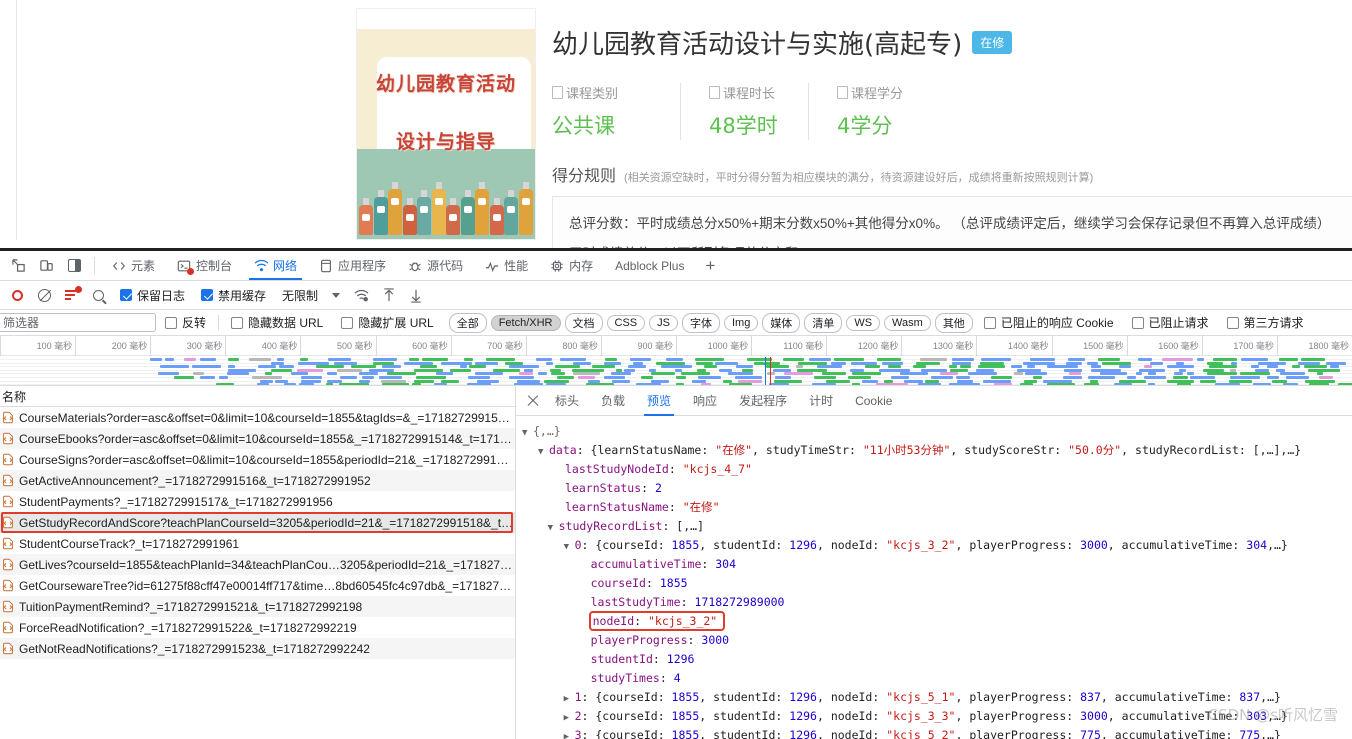 This screenshot has width=1352, height=739. Describe the element at coordinates (204, 265) in the screenshot. I see `tab-控制台: 控制台` at that location.